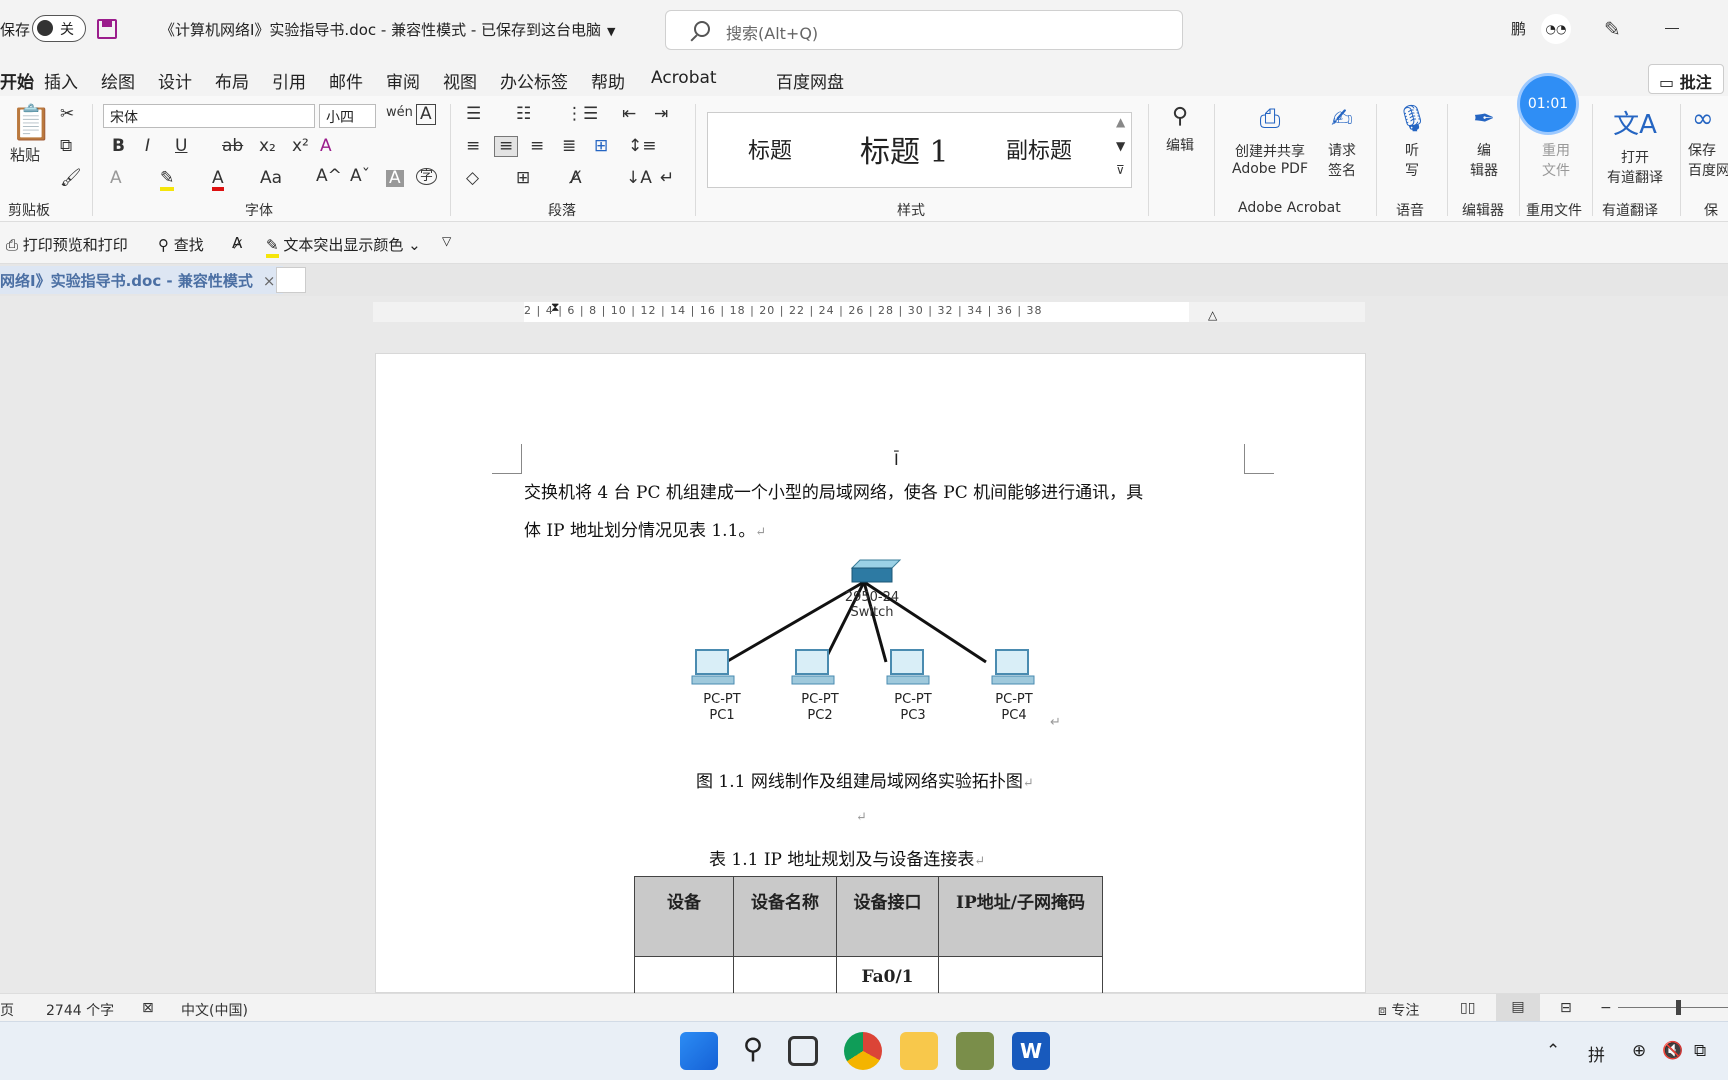 This screenshot has height=1080, width=1728. What do you see at coordinates (1708, 142) in the screenshot?
I see `save-baidu-button: ∞ 保存 百度网` at bounding box center [1708, 142].